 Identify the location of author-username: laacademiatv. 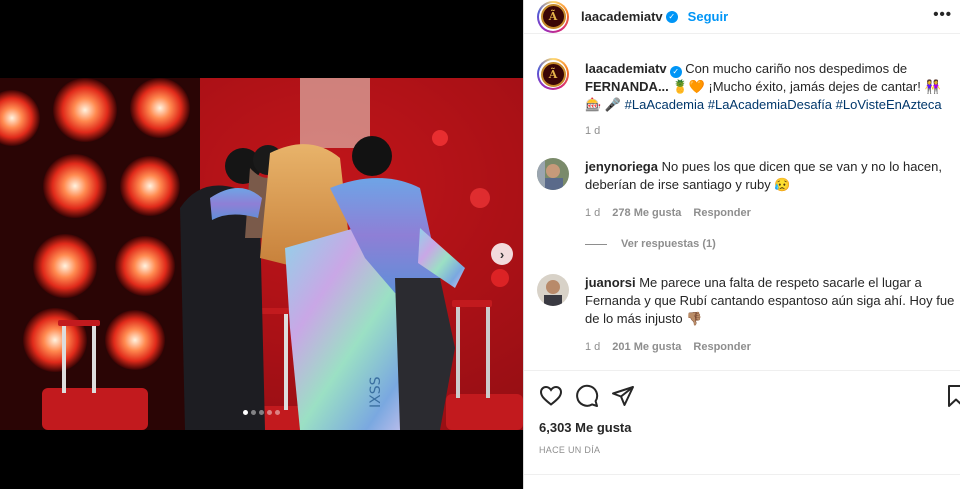
(622, 16).